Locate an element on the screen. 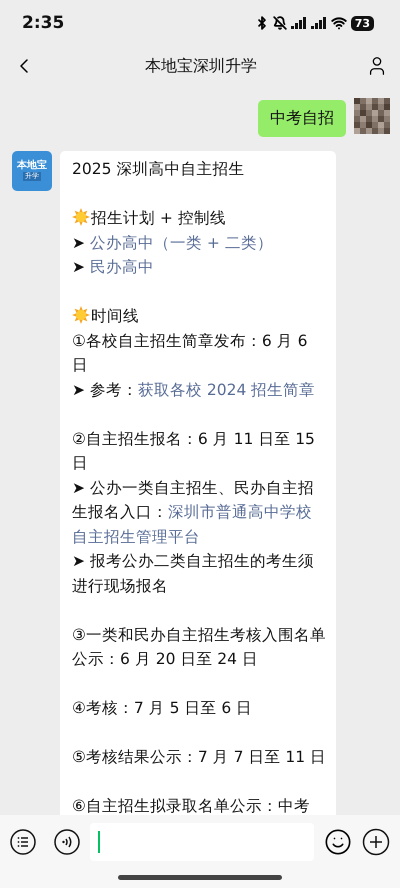  message-line: ④考核：7 月 5 日至 6 日 is located at coordinates (163, 708).